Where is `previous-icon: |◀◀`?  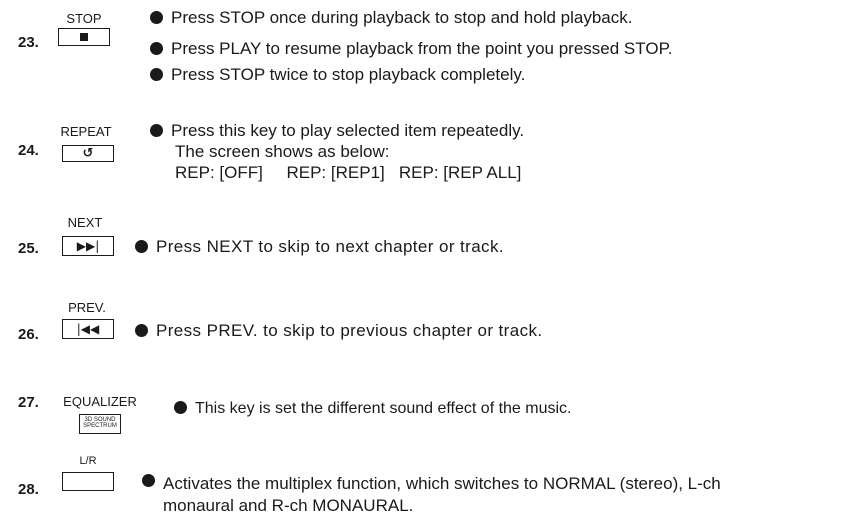
previous-icon: |◀◀ is located at coordinates (88, 329).